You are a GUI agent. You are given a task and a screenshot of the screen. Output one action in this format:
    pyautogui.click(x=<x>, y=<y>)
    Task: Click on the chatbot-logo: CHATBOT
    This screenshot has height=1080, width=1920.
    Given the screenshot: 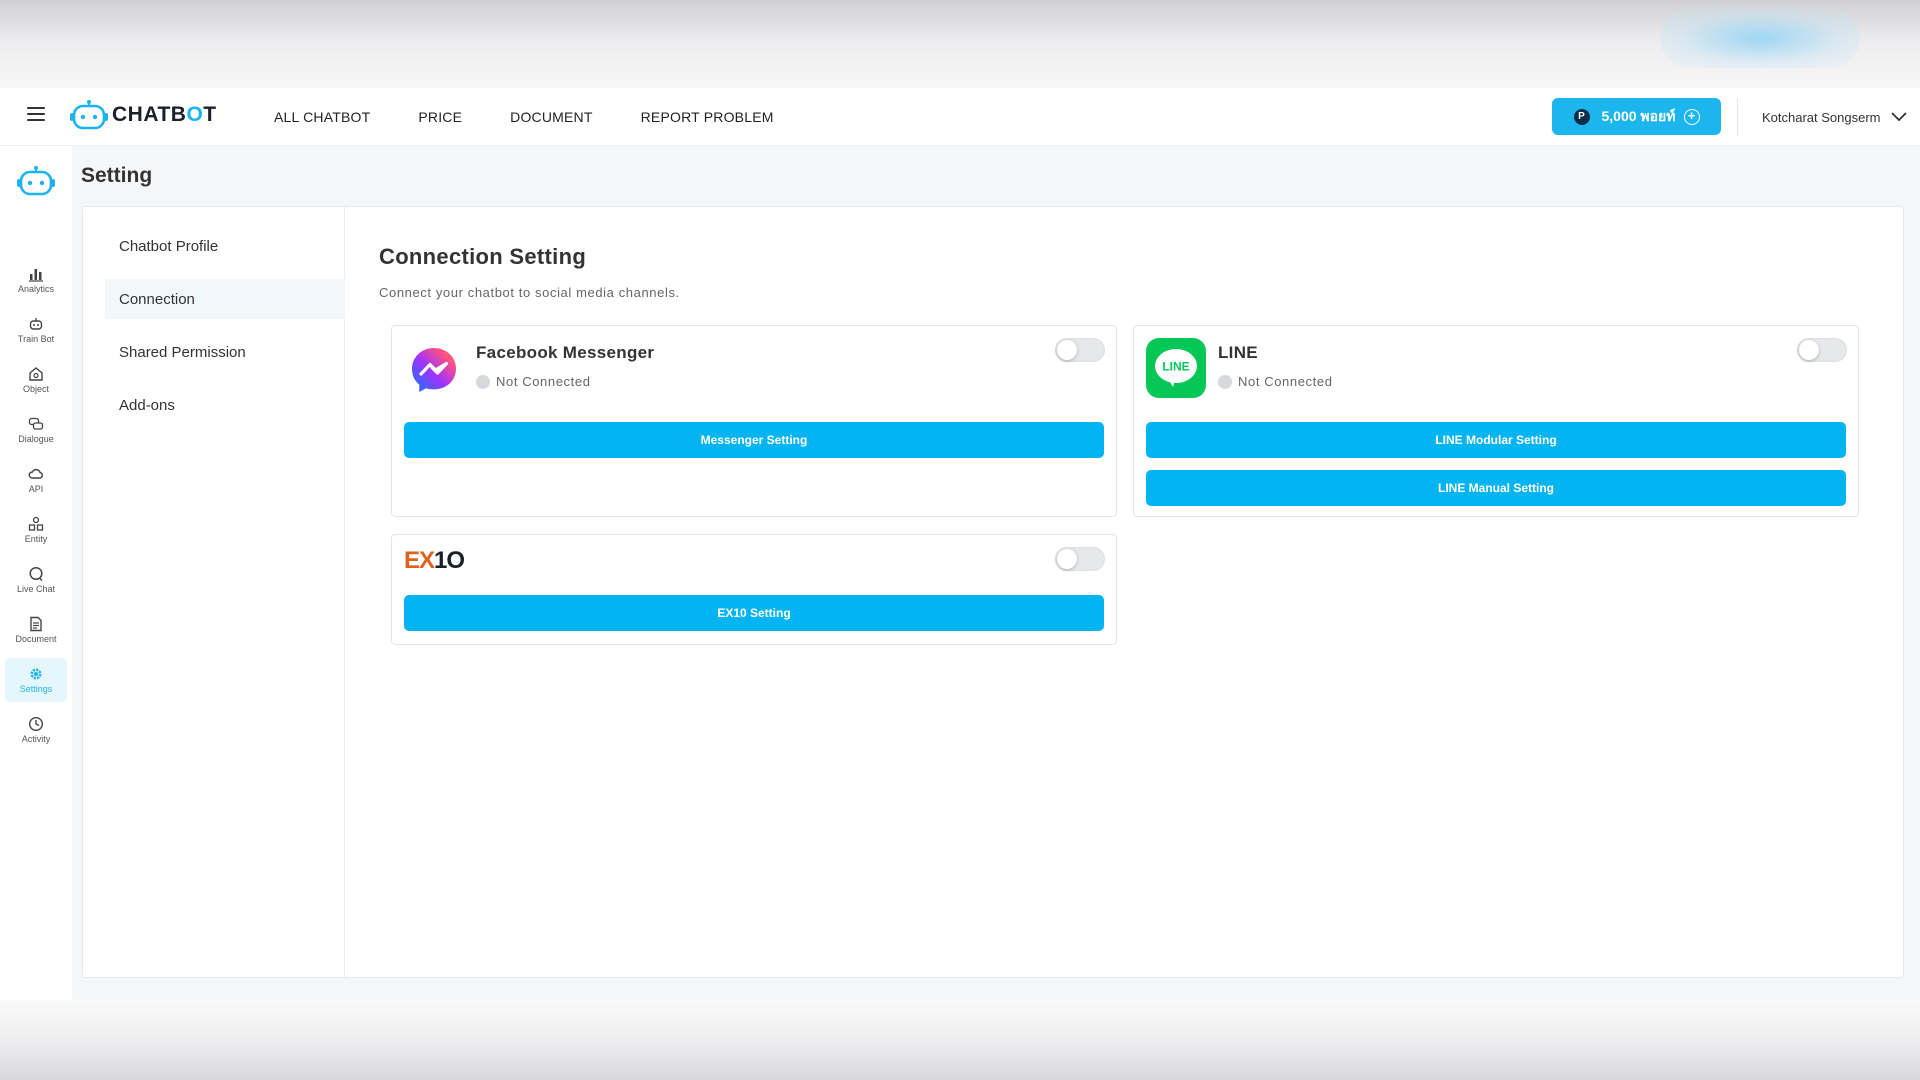 What is the action you would take?
    pyautogui.click(x=143, y=115)
    